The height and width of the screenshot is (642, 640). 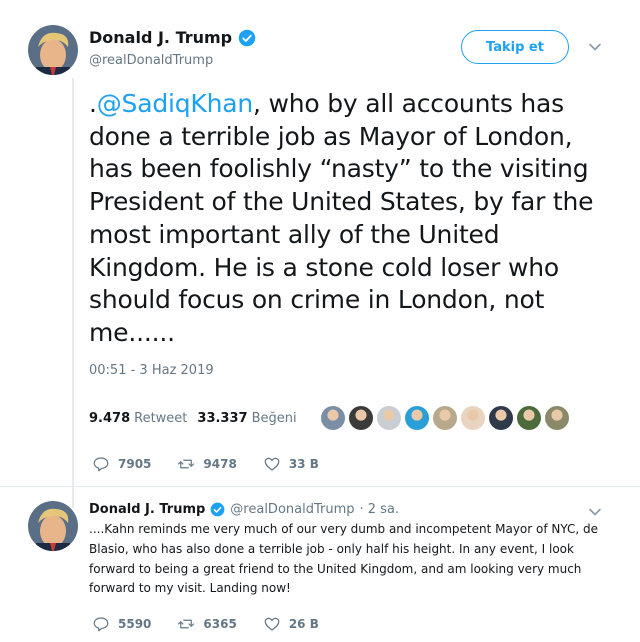 I want to click on like-label: Beğeni, so click(x=274, y=418).